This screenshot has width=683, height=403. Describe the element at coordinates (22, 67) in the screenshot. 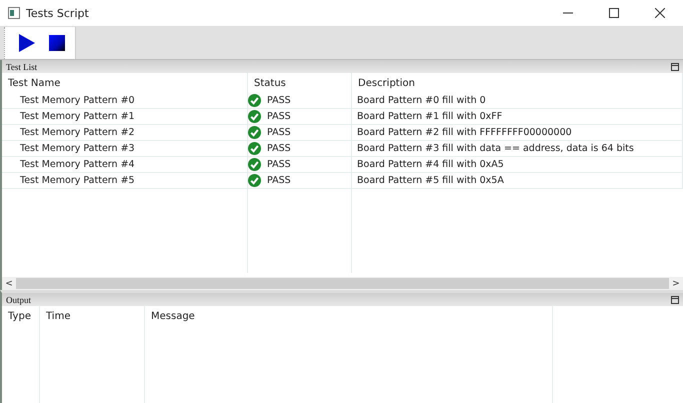

I see `panel-title: Test List` at that location.